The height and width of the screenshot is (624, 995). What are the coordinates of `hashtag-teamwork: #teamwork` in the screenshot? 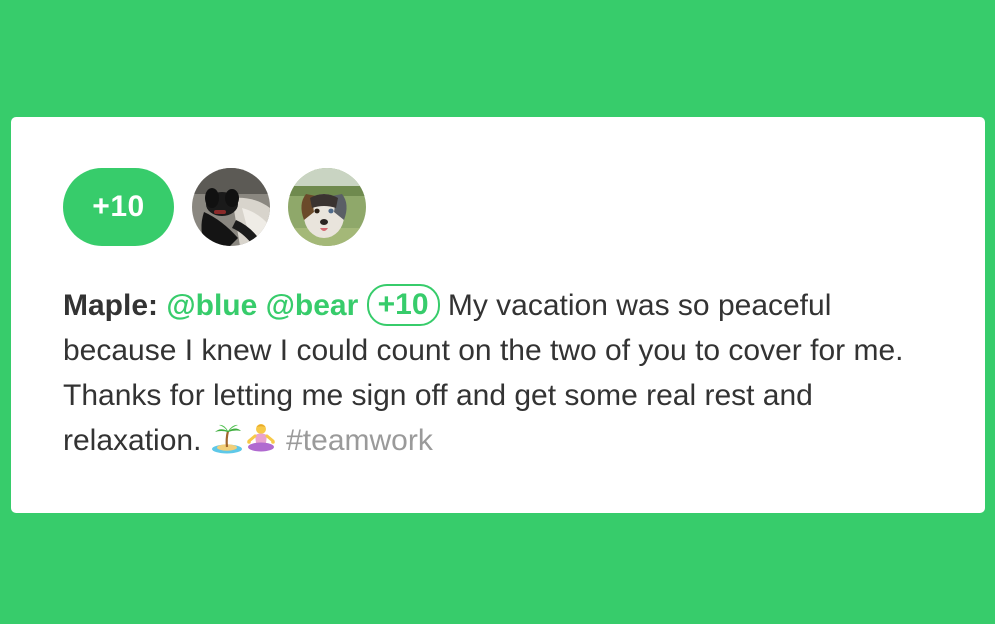 It's located at (359, 440).